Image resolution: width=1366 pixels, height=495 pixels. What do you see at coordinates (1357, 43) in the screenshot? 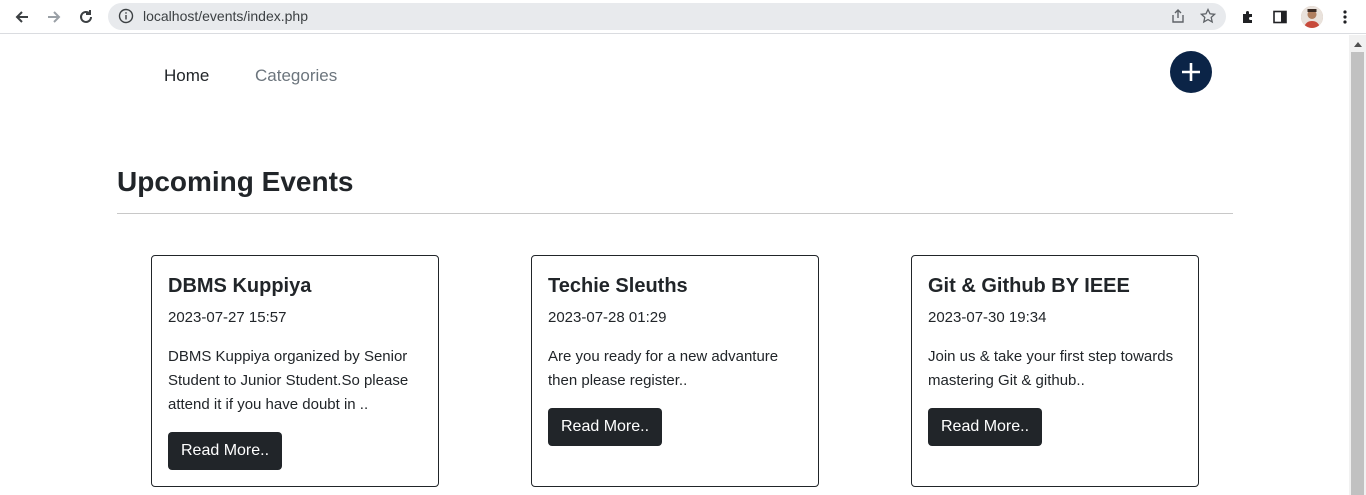
I see `scroll-up-arrow-icon` at bounding box center [1357, 43].